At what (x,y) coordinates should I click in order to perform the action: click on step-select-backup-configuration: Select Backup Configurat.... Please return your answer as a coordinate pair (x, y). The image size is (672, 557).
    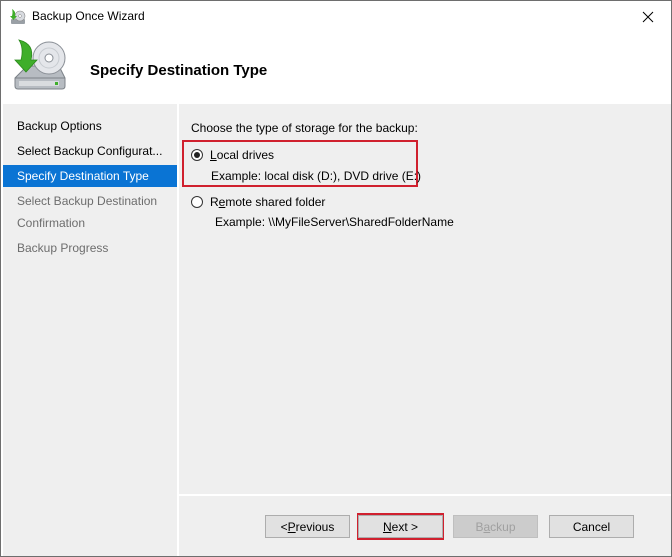
    Looking at the image, I should click on (90, 151).